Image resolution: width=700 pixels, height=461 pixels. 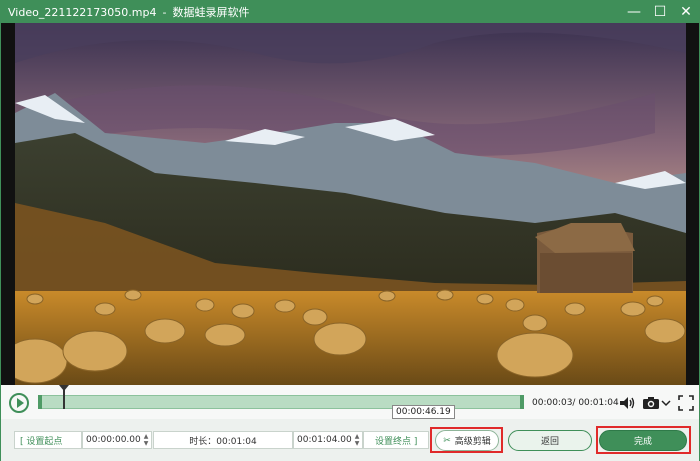 I want to click on camera-icon, so click(x=651, y=403).